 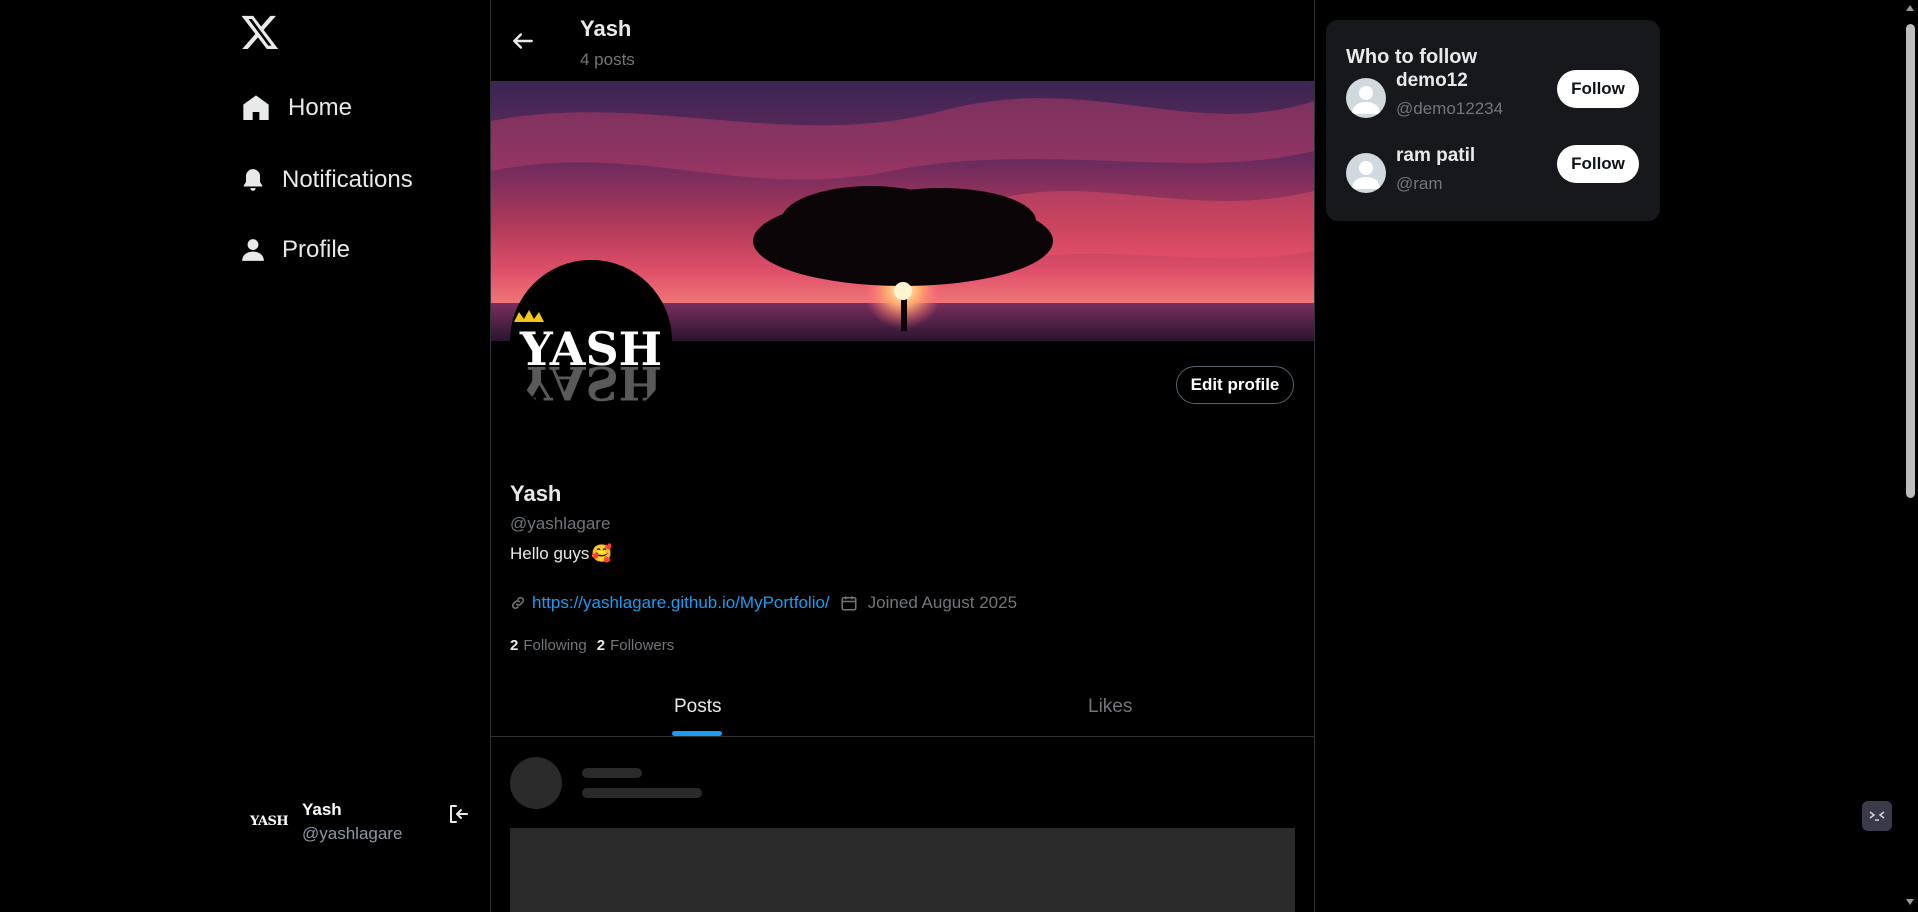 I want to click on profile-joined-date: Joined August 2025, so click(x=942, y=602).